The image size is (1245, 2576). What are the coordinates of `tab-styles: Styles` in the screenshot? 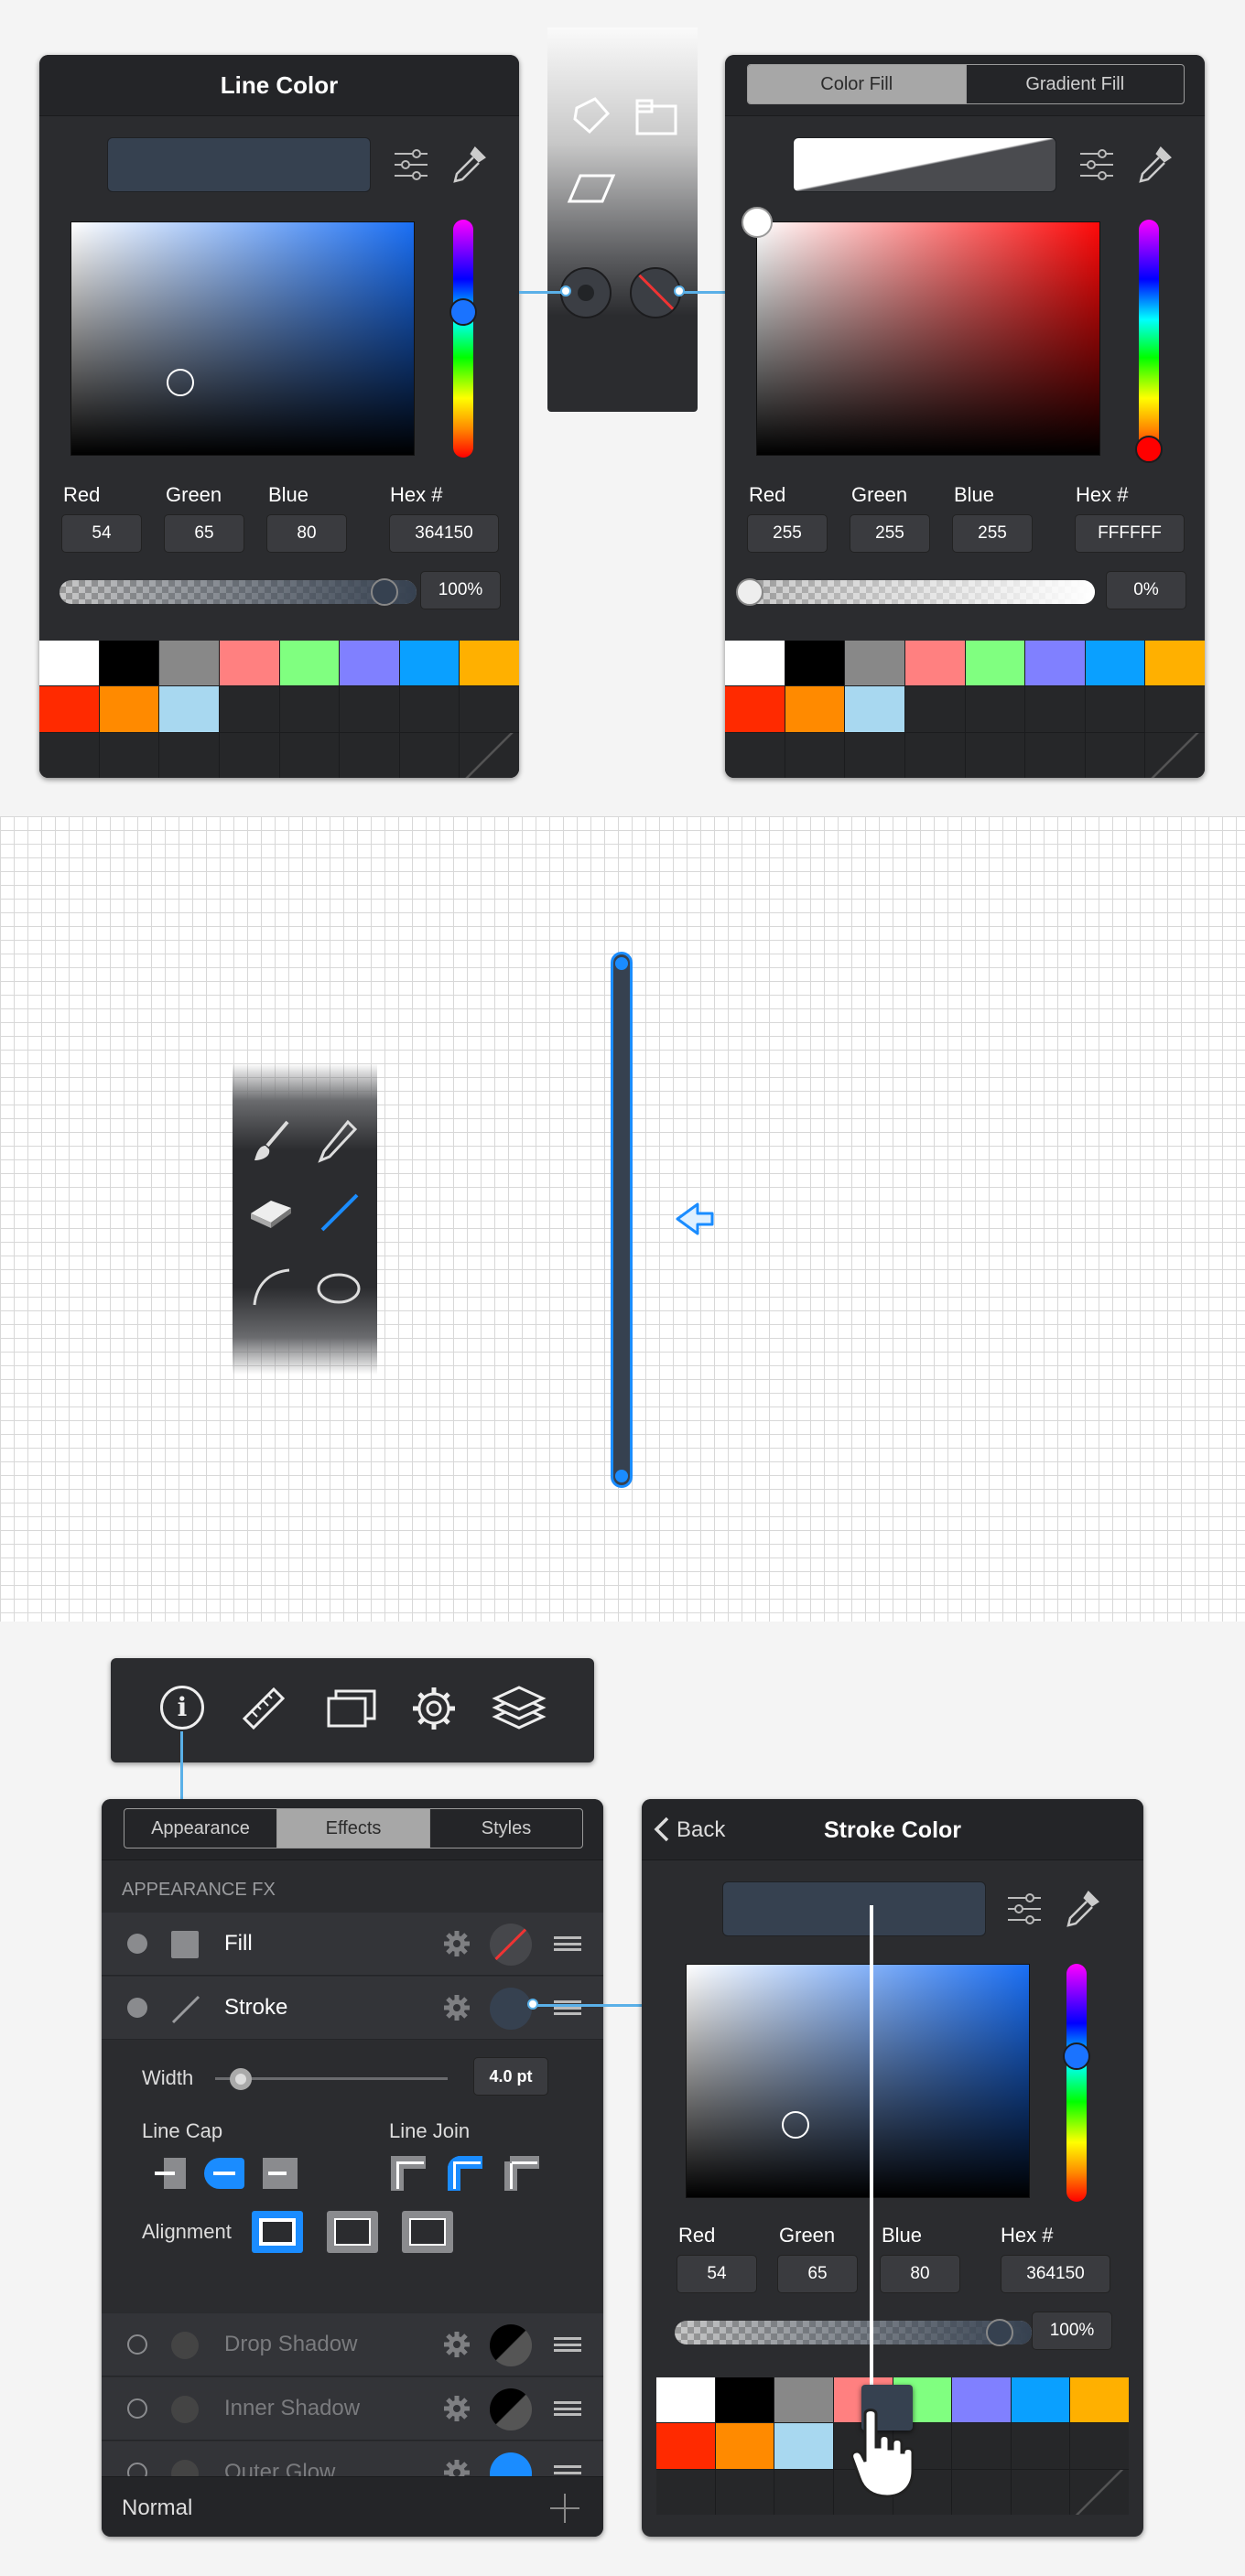 It's located at (506, 1828).